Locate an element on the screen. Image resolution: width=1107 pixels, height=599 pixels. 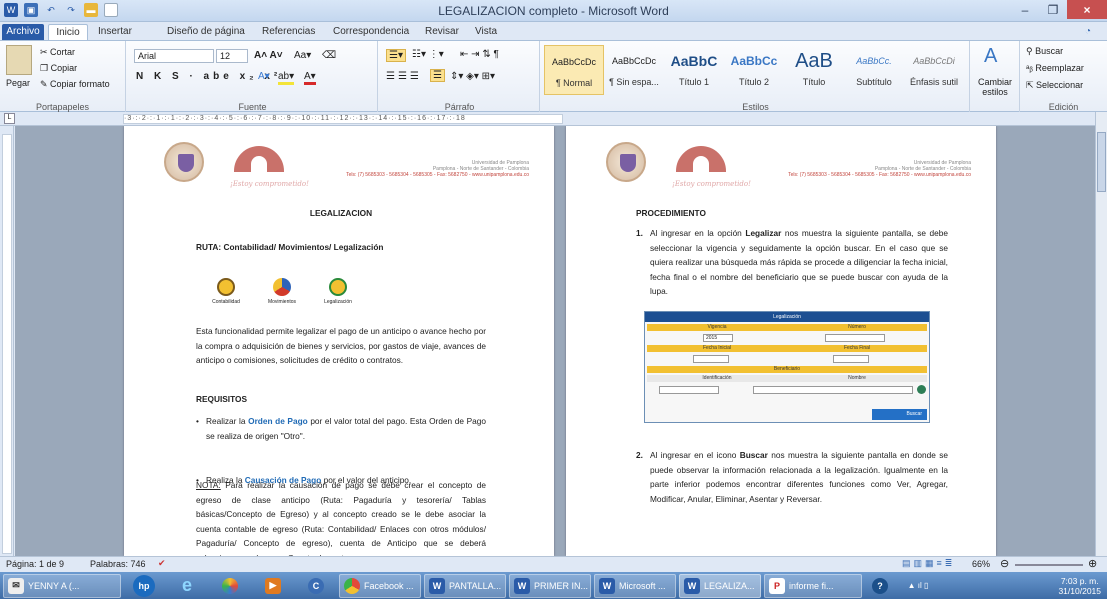
style-subtitulo: AaBbCc. Subtítulo is located at coordinates (874, 70).